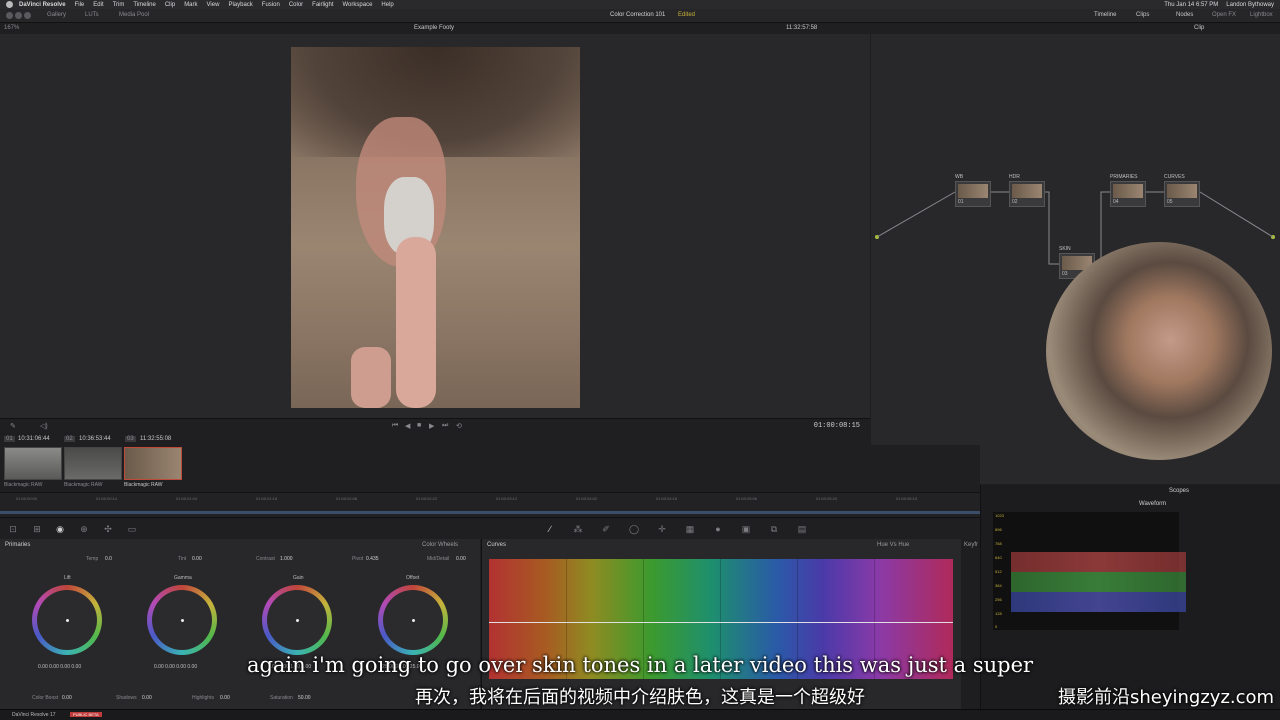 The image size is (1280, 720). I want to click on menu-workspace: Workspace, so click(358, 5).